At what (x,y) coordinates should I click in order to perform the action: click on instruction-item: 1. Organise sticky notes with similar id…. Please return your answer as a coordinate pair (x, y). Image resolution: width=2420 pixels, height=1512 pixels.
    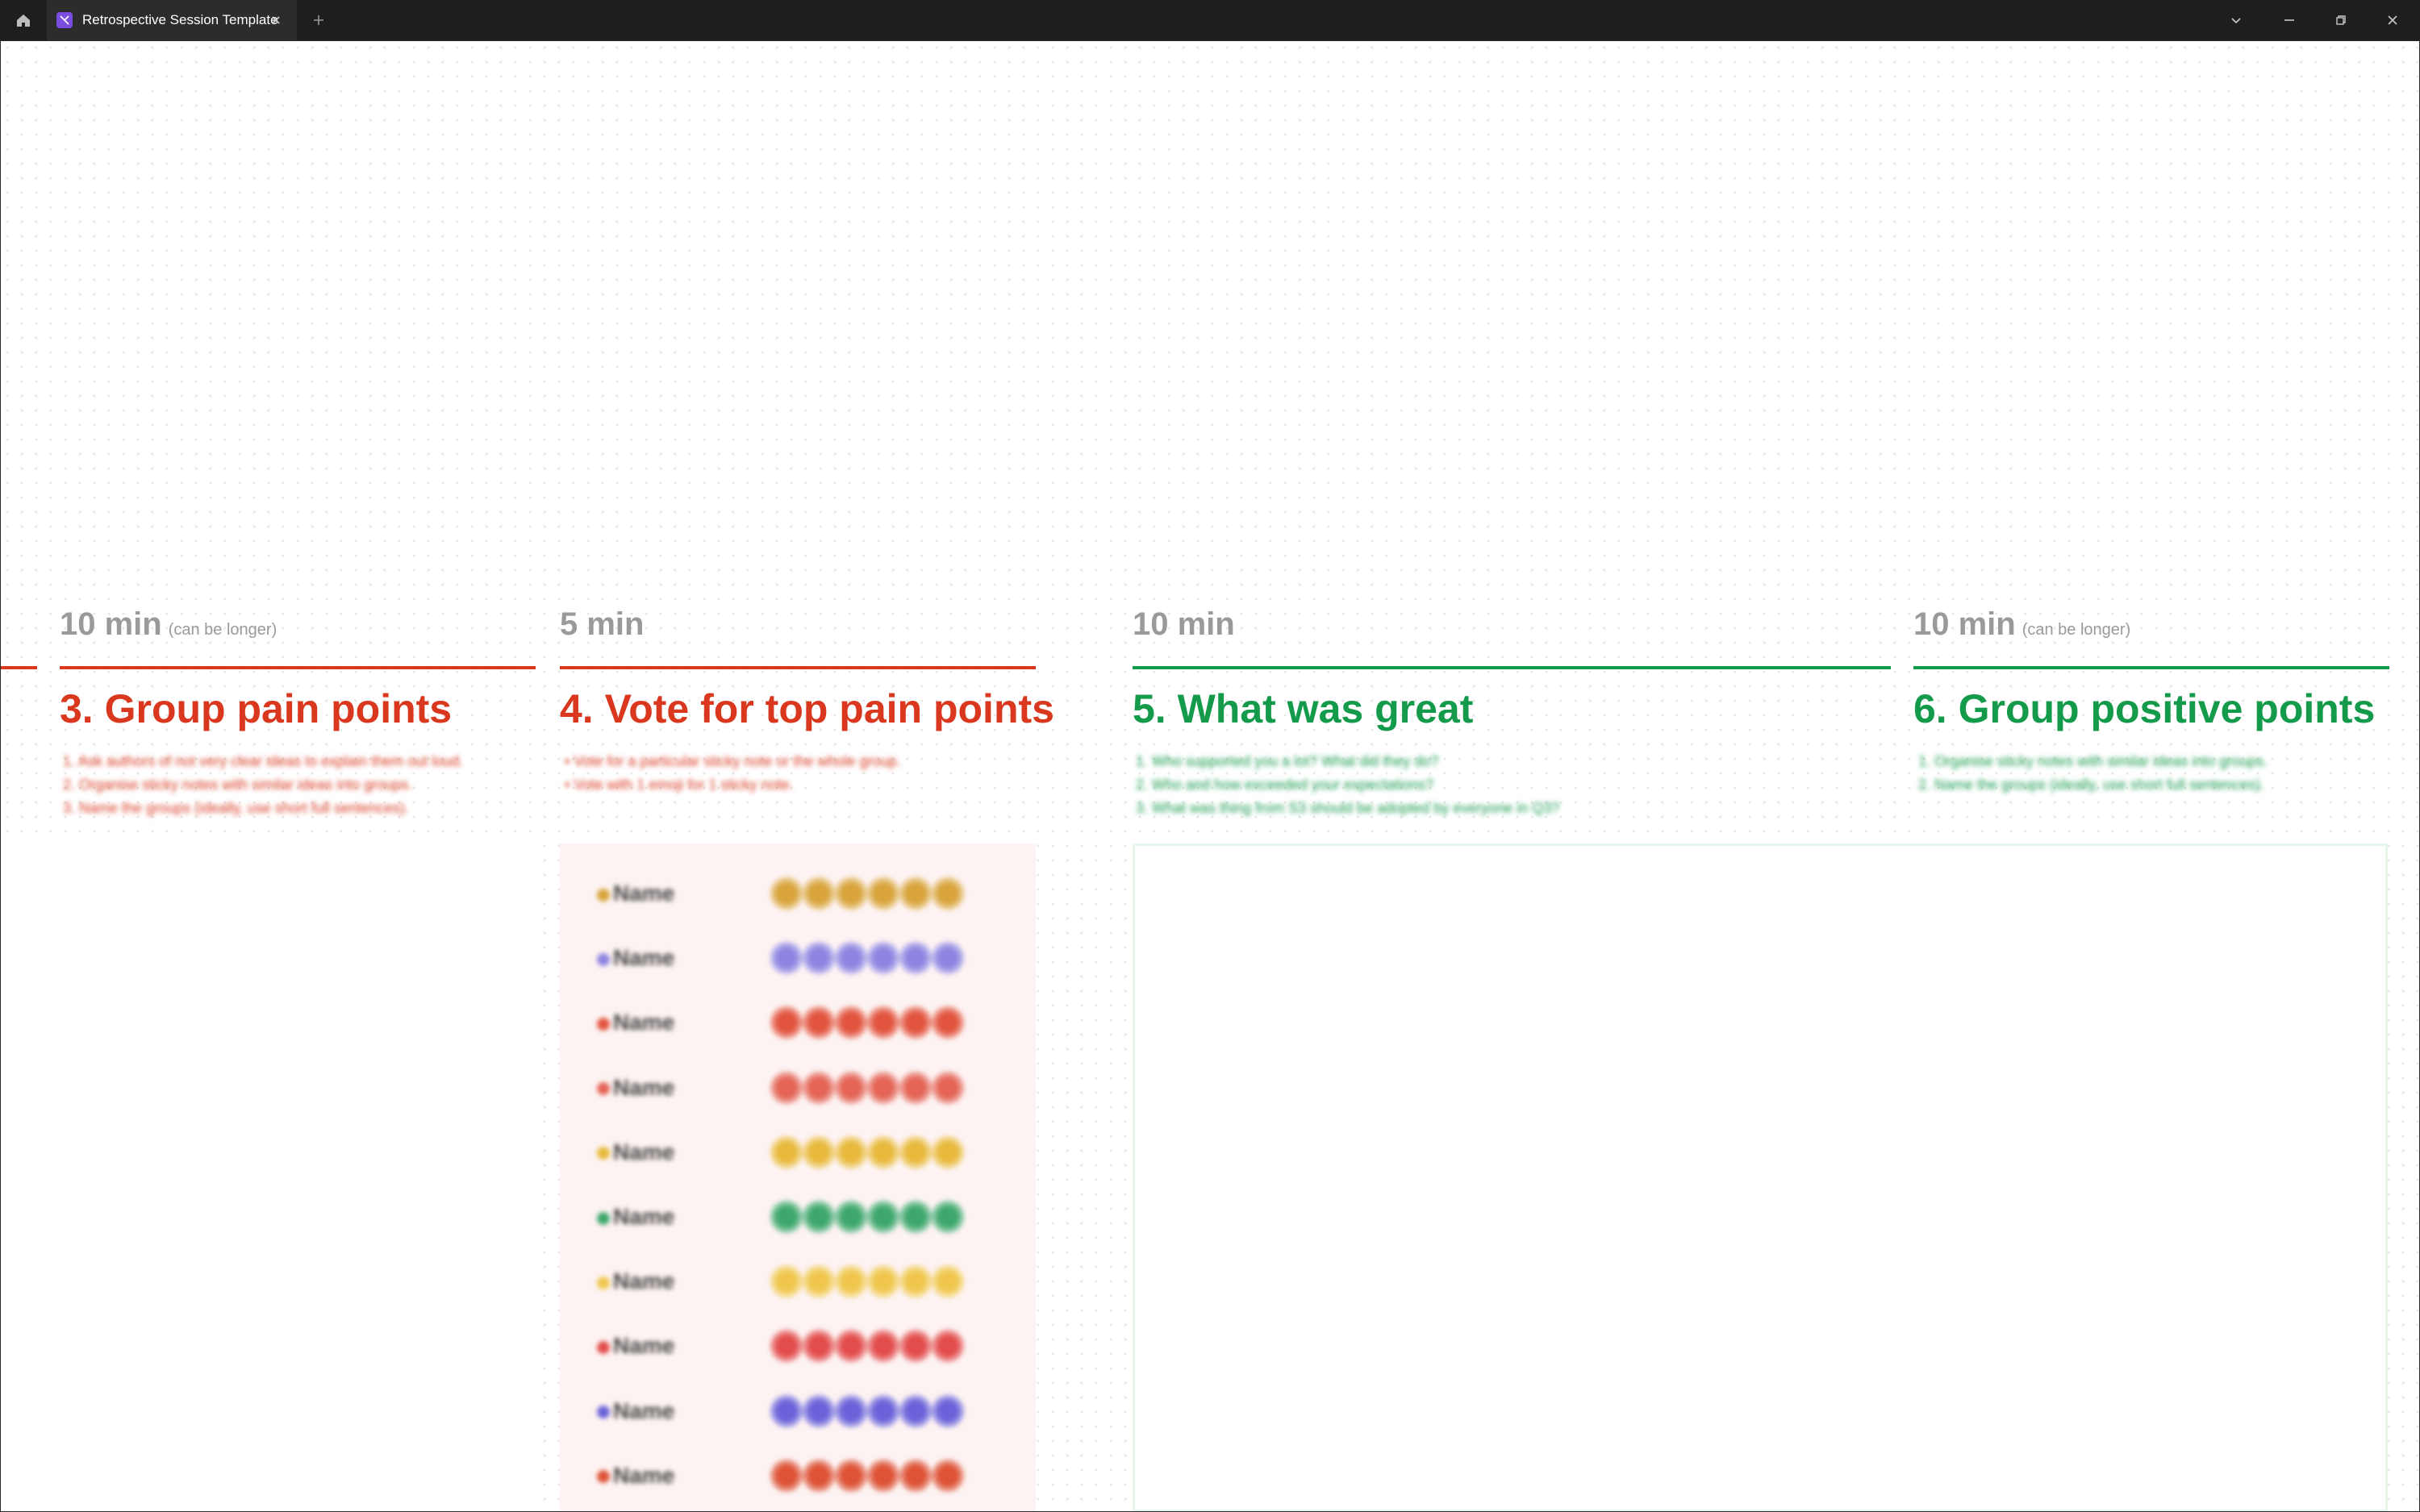
    Looking at the image, I should click on (2093, 761).